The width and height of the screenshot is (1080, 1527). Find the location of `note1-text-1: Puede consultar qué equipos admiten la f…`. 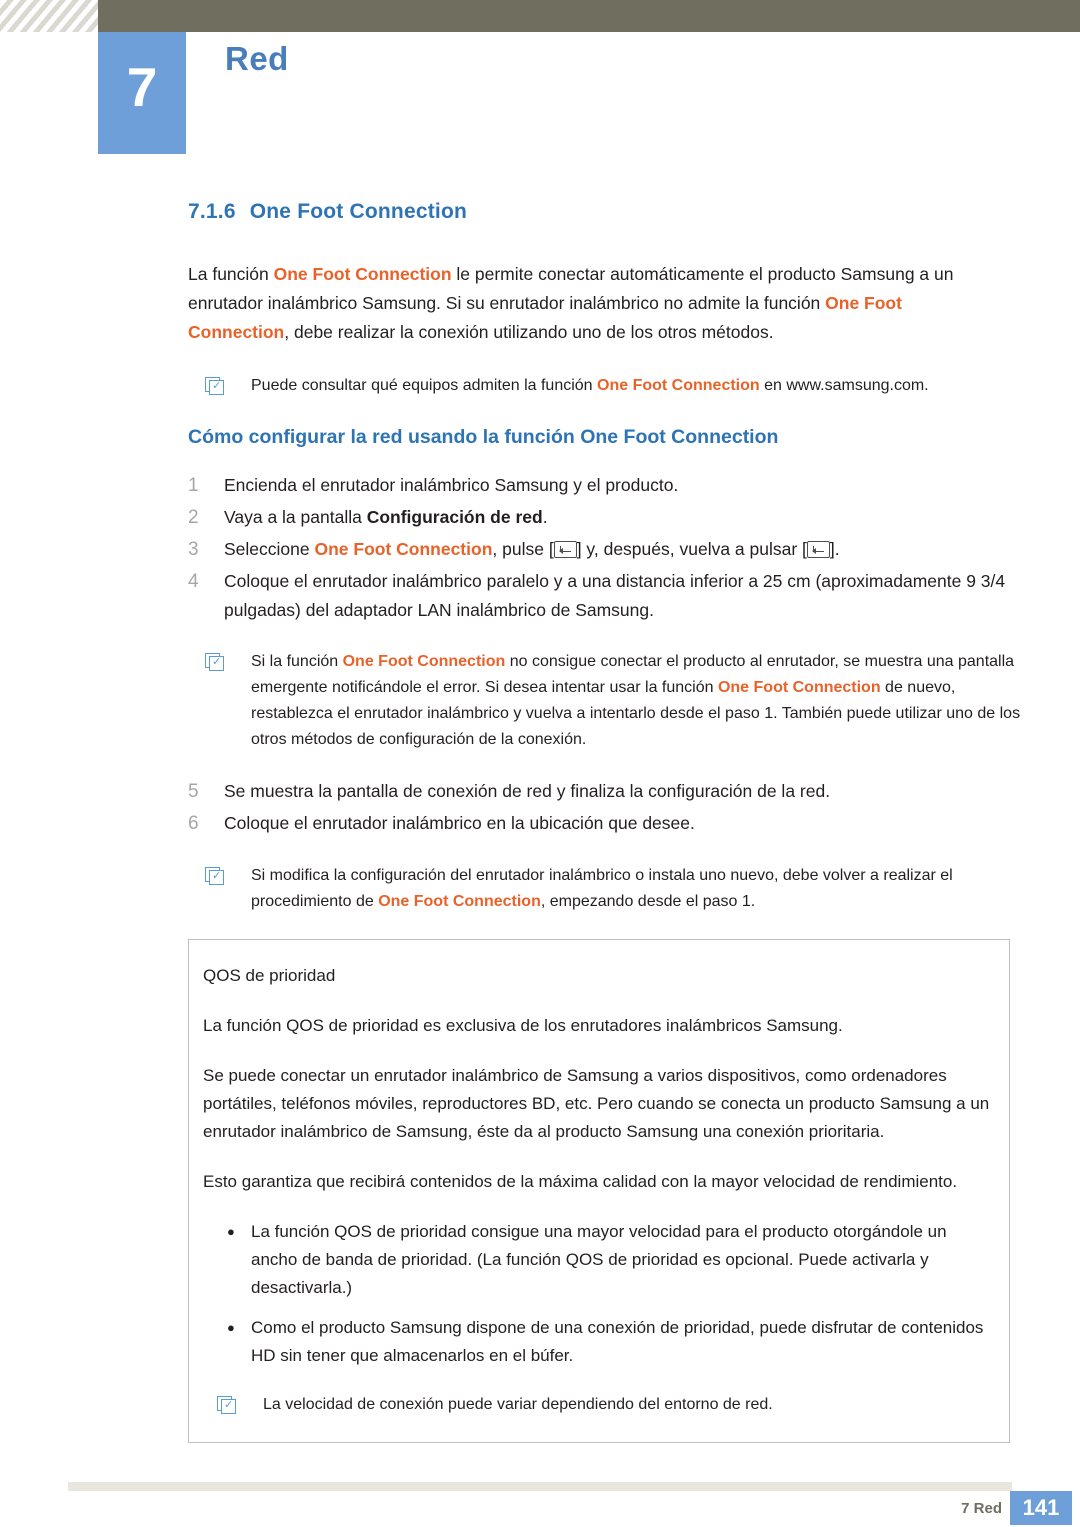

note1-text-1: Puede consultar qué equipos admiten la f… is located at coordinates (424, 385).